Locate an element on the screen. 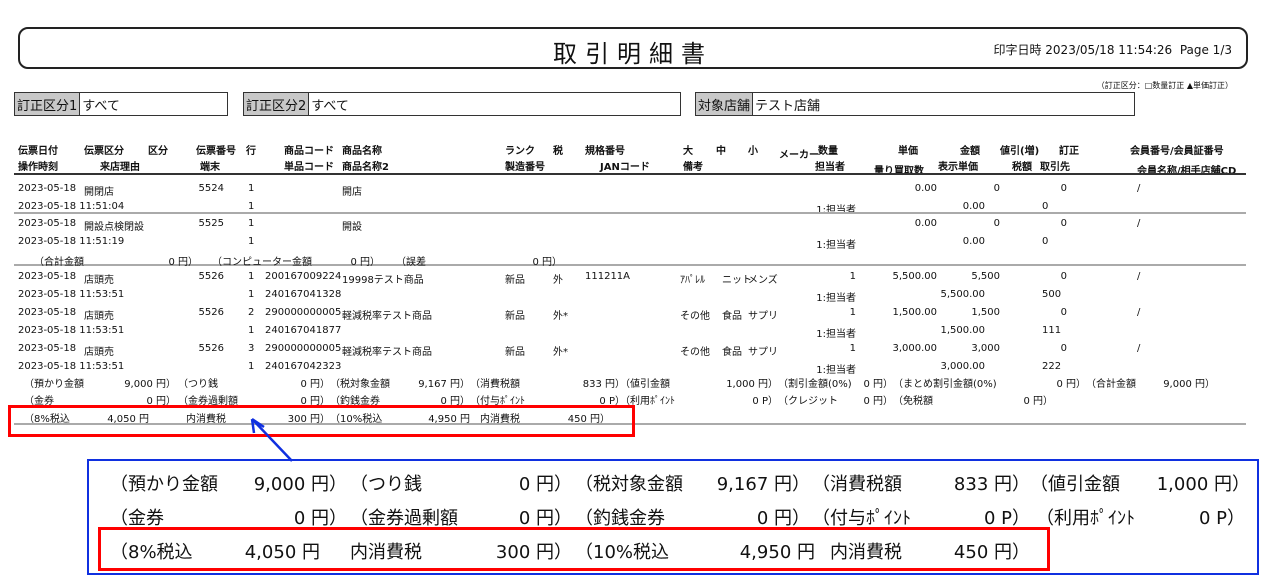  cell-kubun: 開設点検閉設 is located at coordinates (114, 227).